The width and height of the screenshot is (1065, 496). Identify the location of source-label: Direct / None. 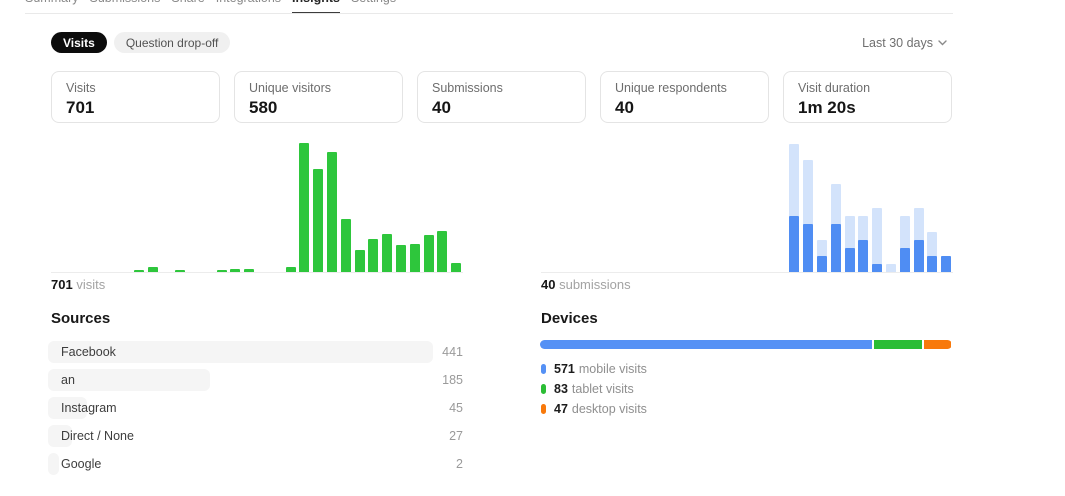
(97, 436).